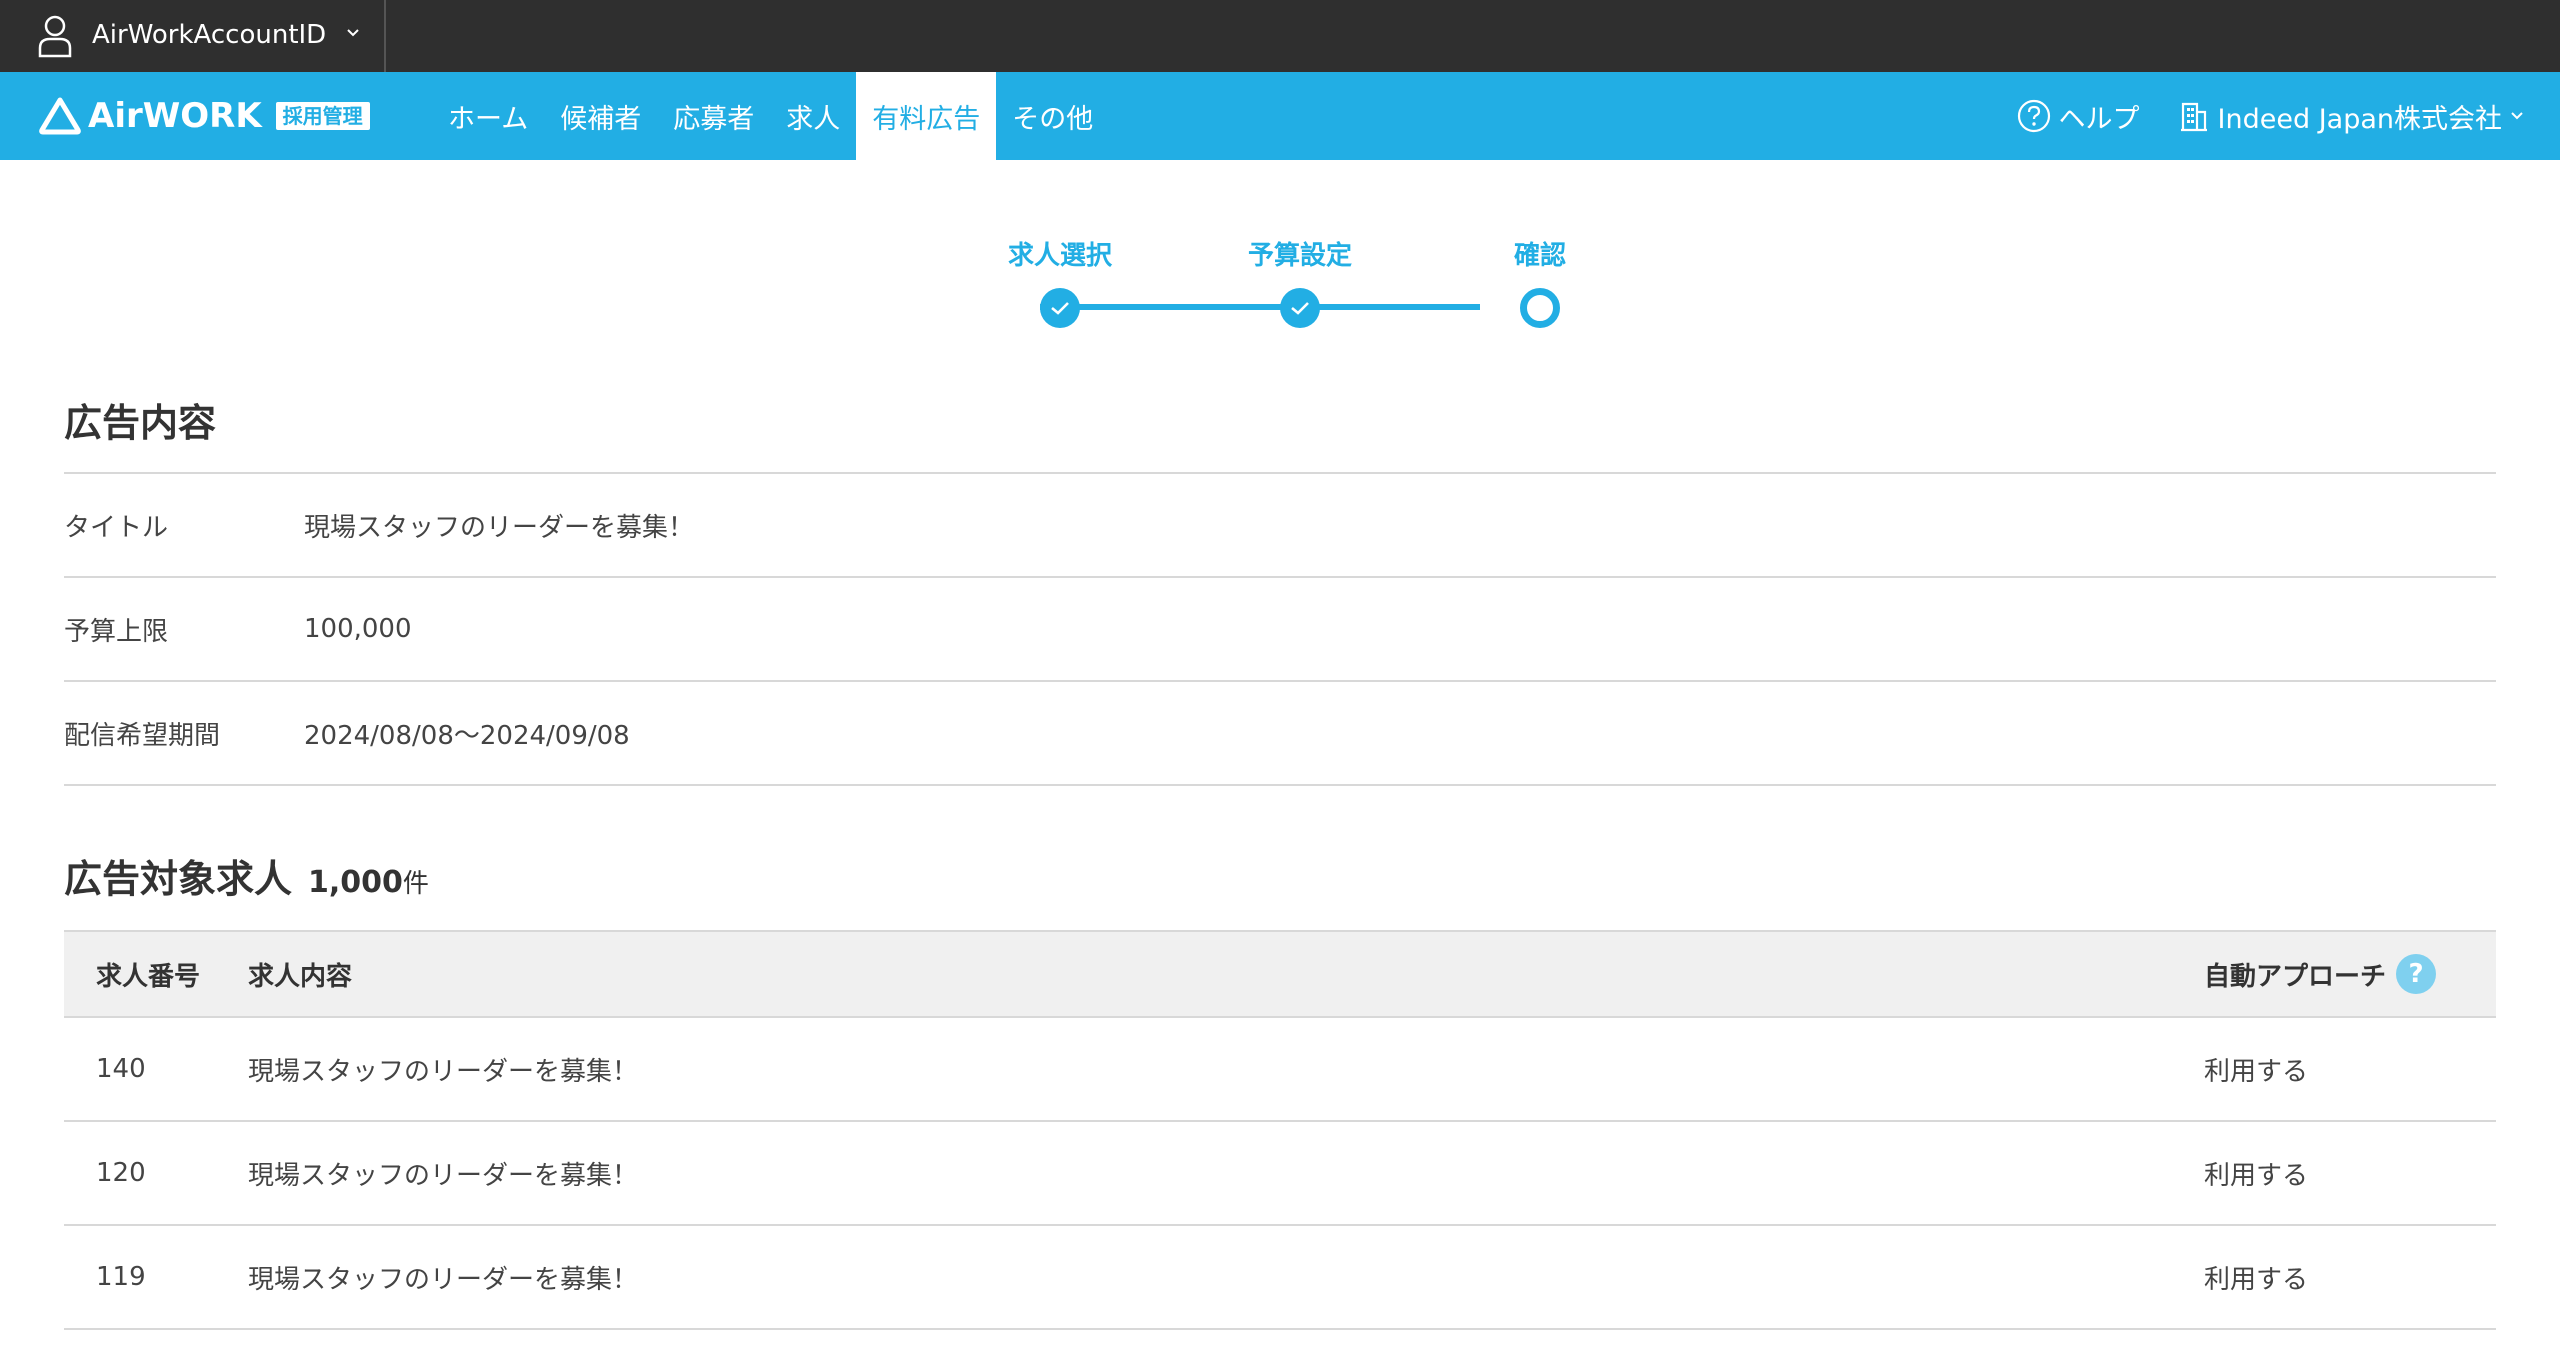  I want to click on detail-label: タイトル, so click(116, 527).